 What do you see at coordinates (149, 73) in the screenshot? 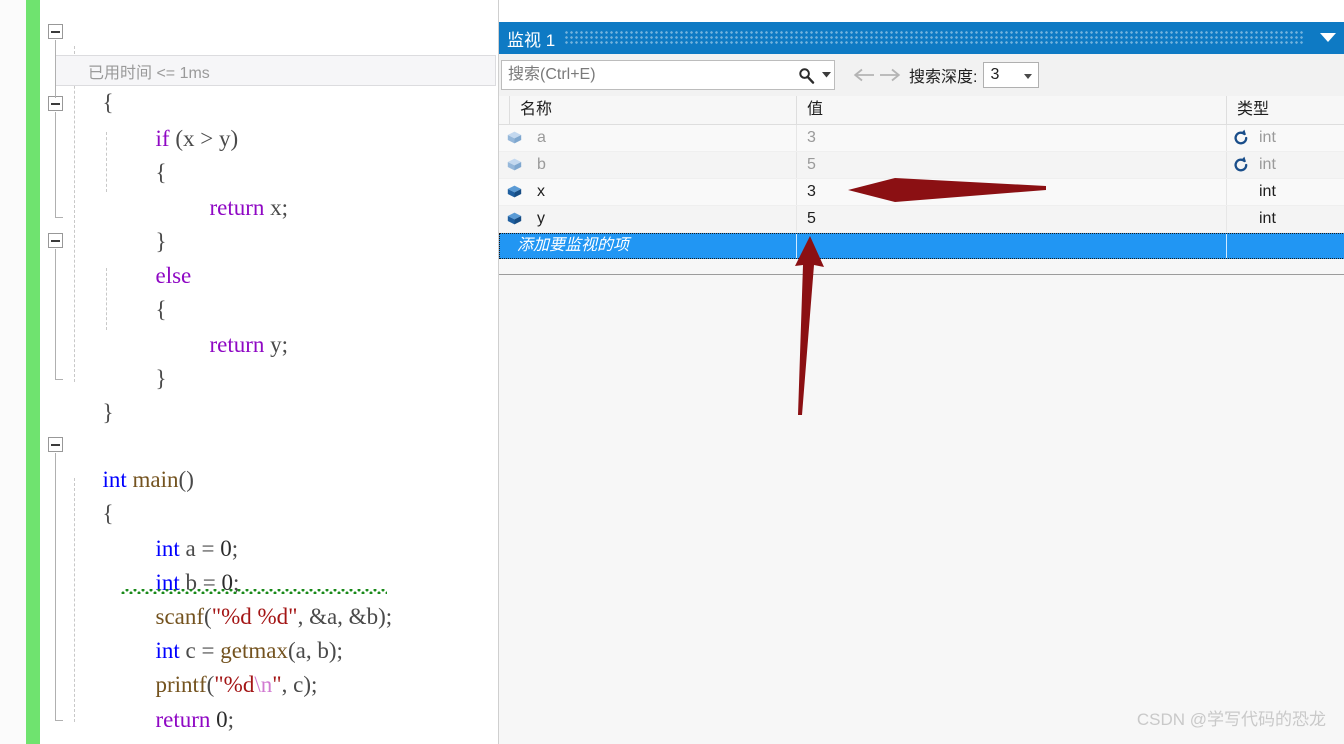
I see `perf-tip-text: 已用时间 <= 1ms` at bounding box center [149, 73].